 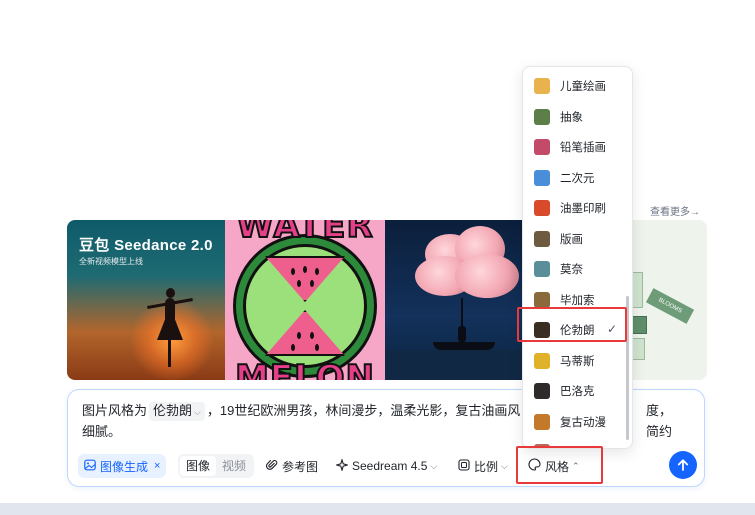 I want to click on style-menu-item: 莫奈, so click(x=577, y=269).